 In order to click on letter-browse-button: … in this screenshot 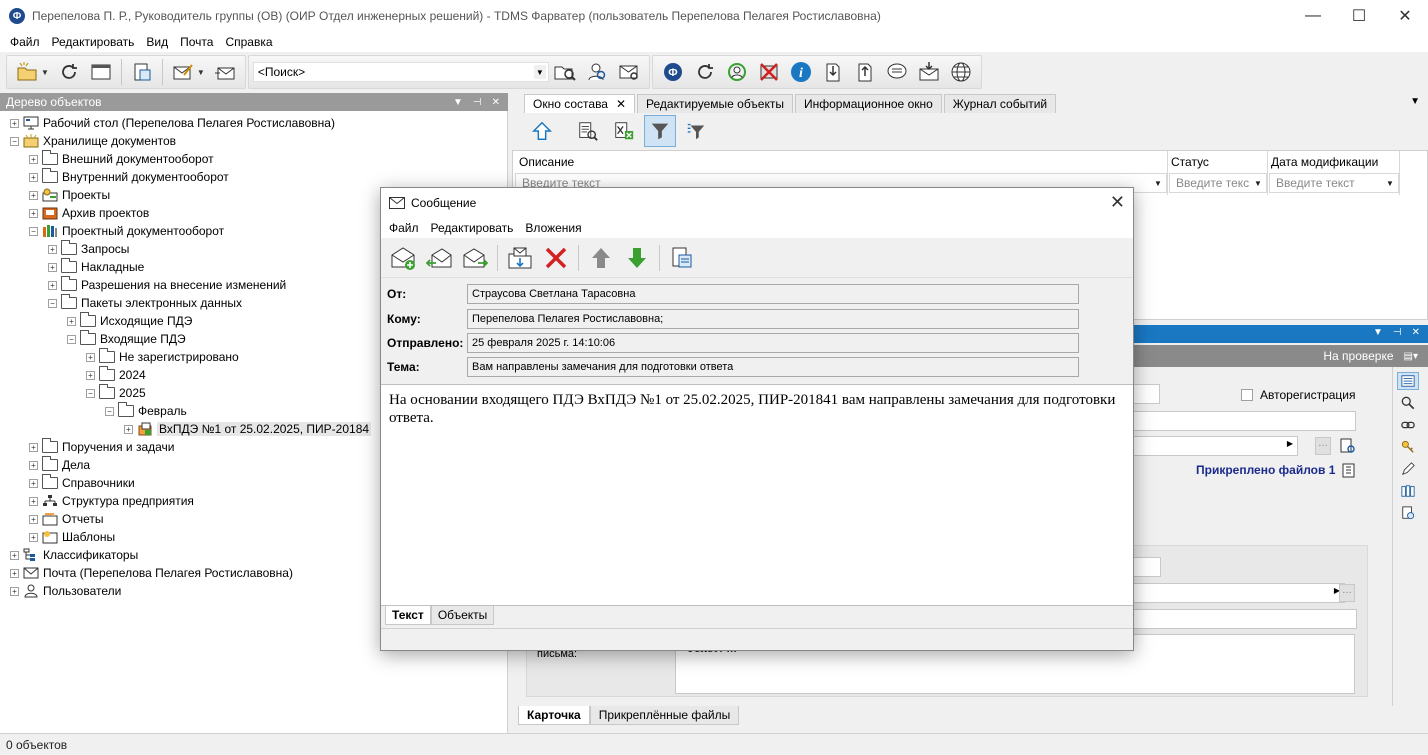, I will do `click(1347, 593)`.